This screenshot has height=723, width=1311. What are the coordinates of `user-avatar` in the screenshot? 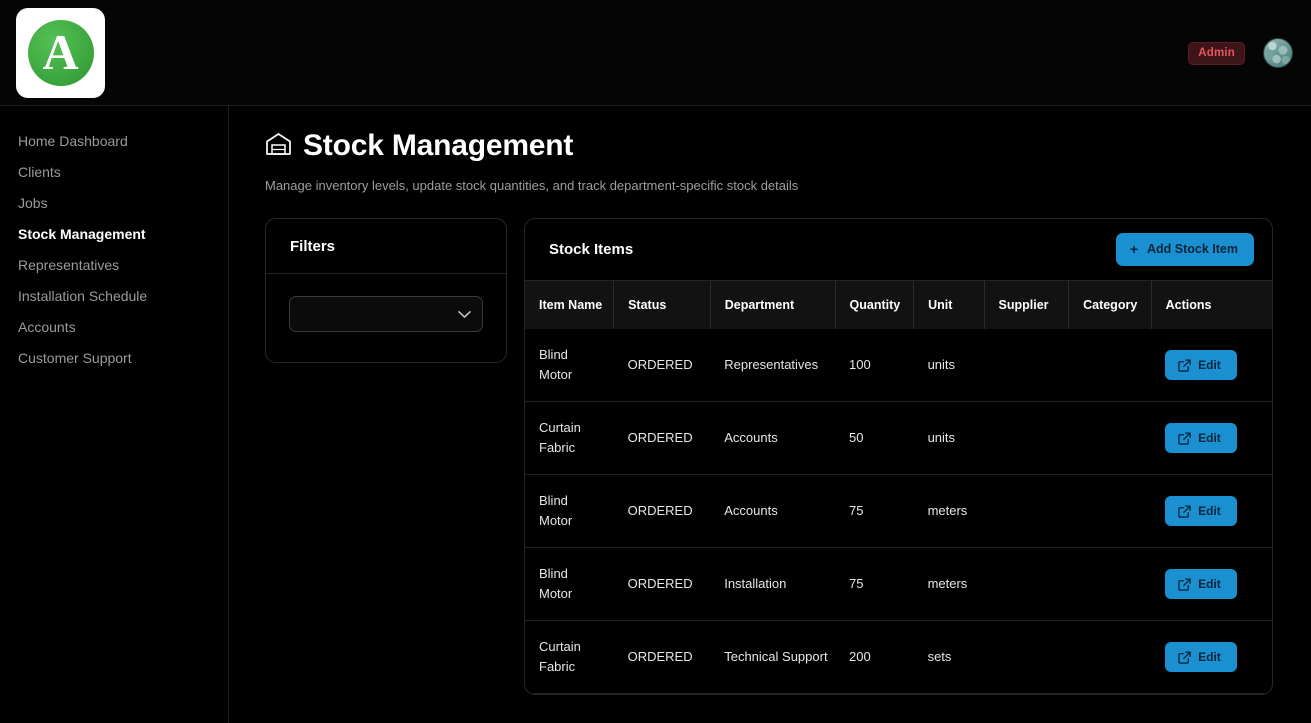 It's located at (1278, 53).